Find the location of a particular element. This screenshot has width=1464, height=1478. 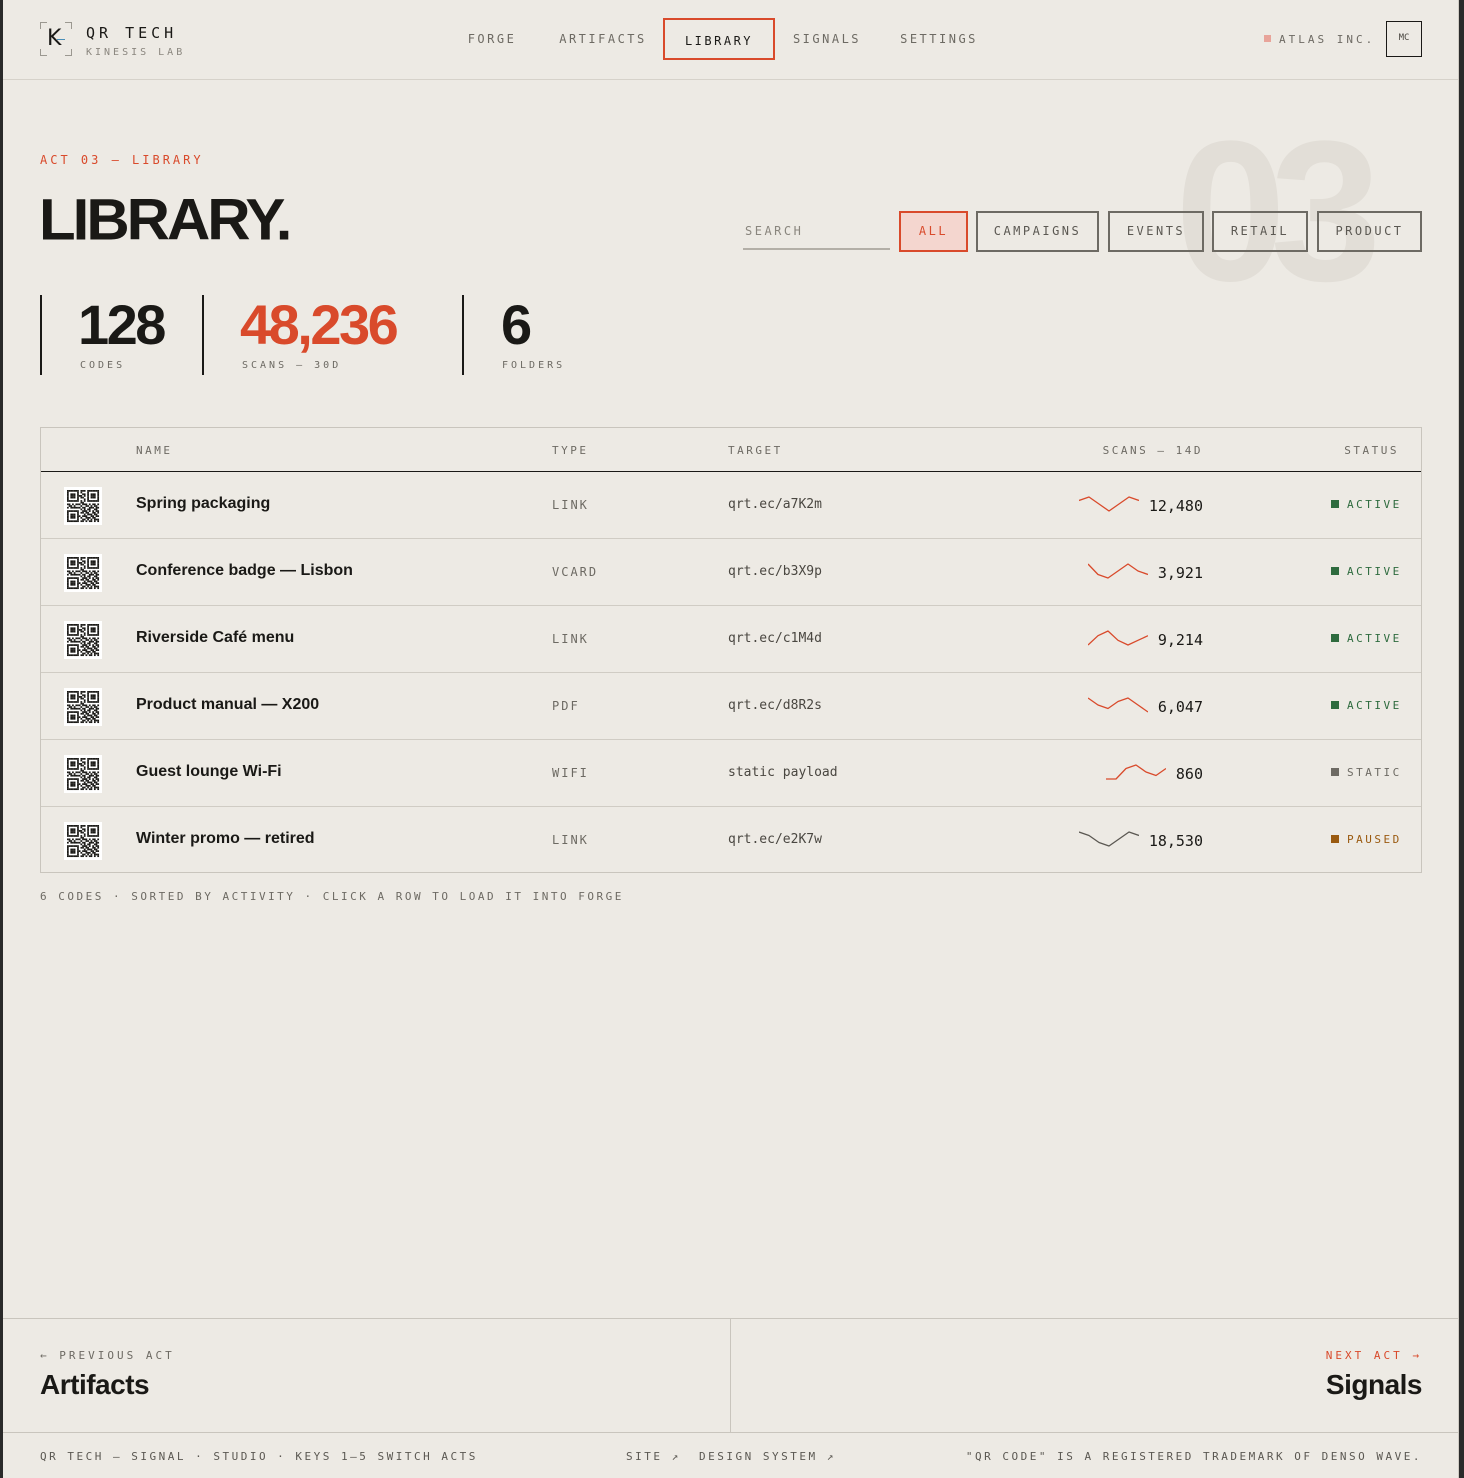

status-badge: PAUSED is located at coordinates (1366, 839).